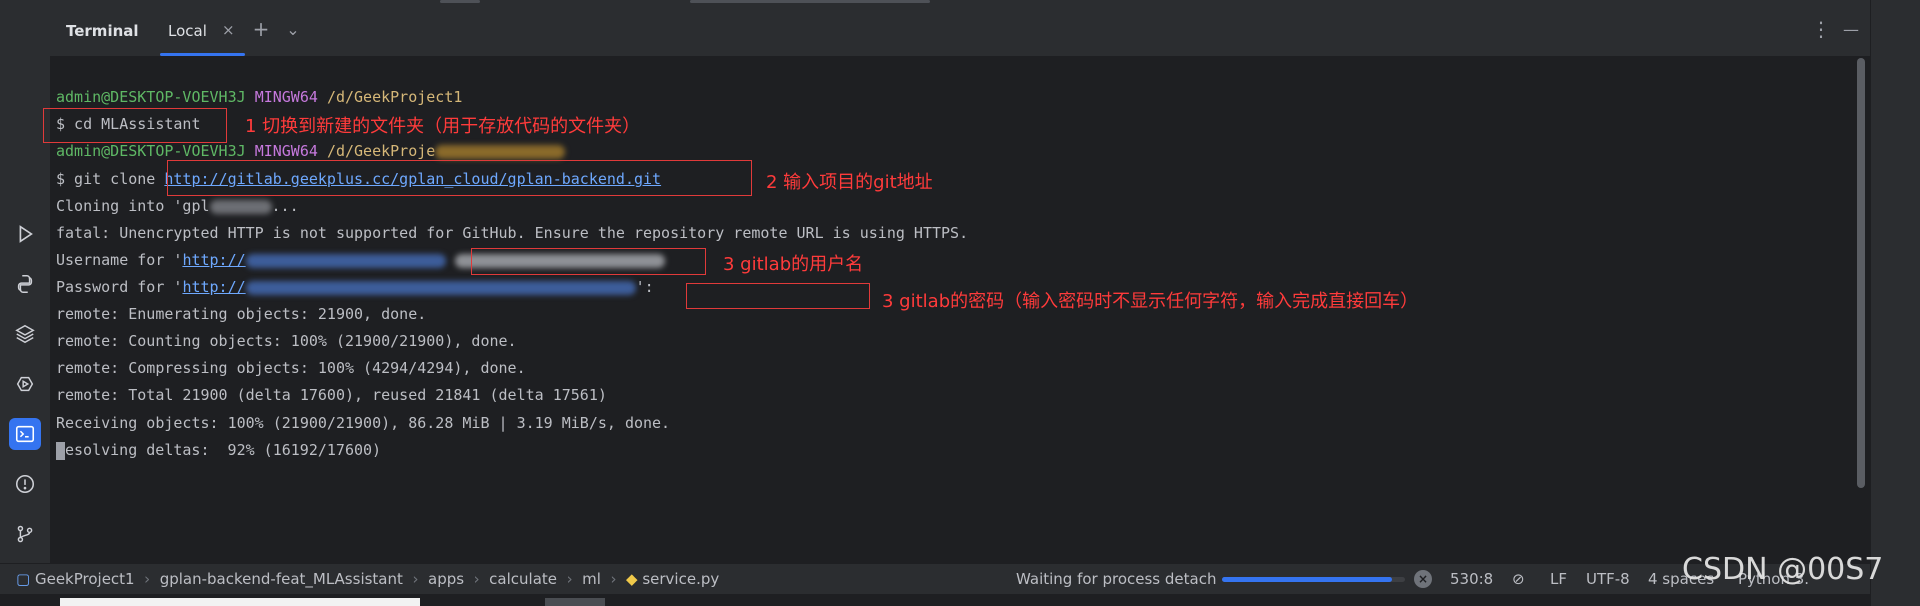 This screenshot has width=1920, height=606. I want to click on progress-fill, so click(1307, 579).